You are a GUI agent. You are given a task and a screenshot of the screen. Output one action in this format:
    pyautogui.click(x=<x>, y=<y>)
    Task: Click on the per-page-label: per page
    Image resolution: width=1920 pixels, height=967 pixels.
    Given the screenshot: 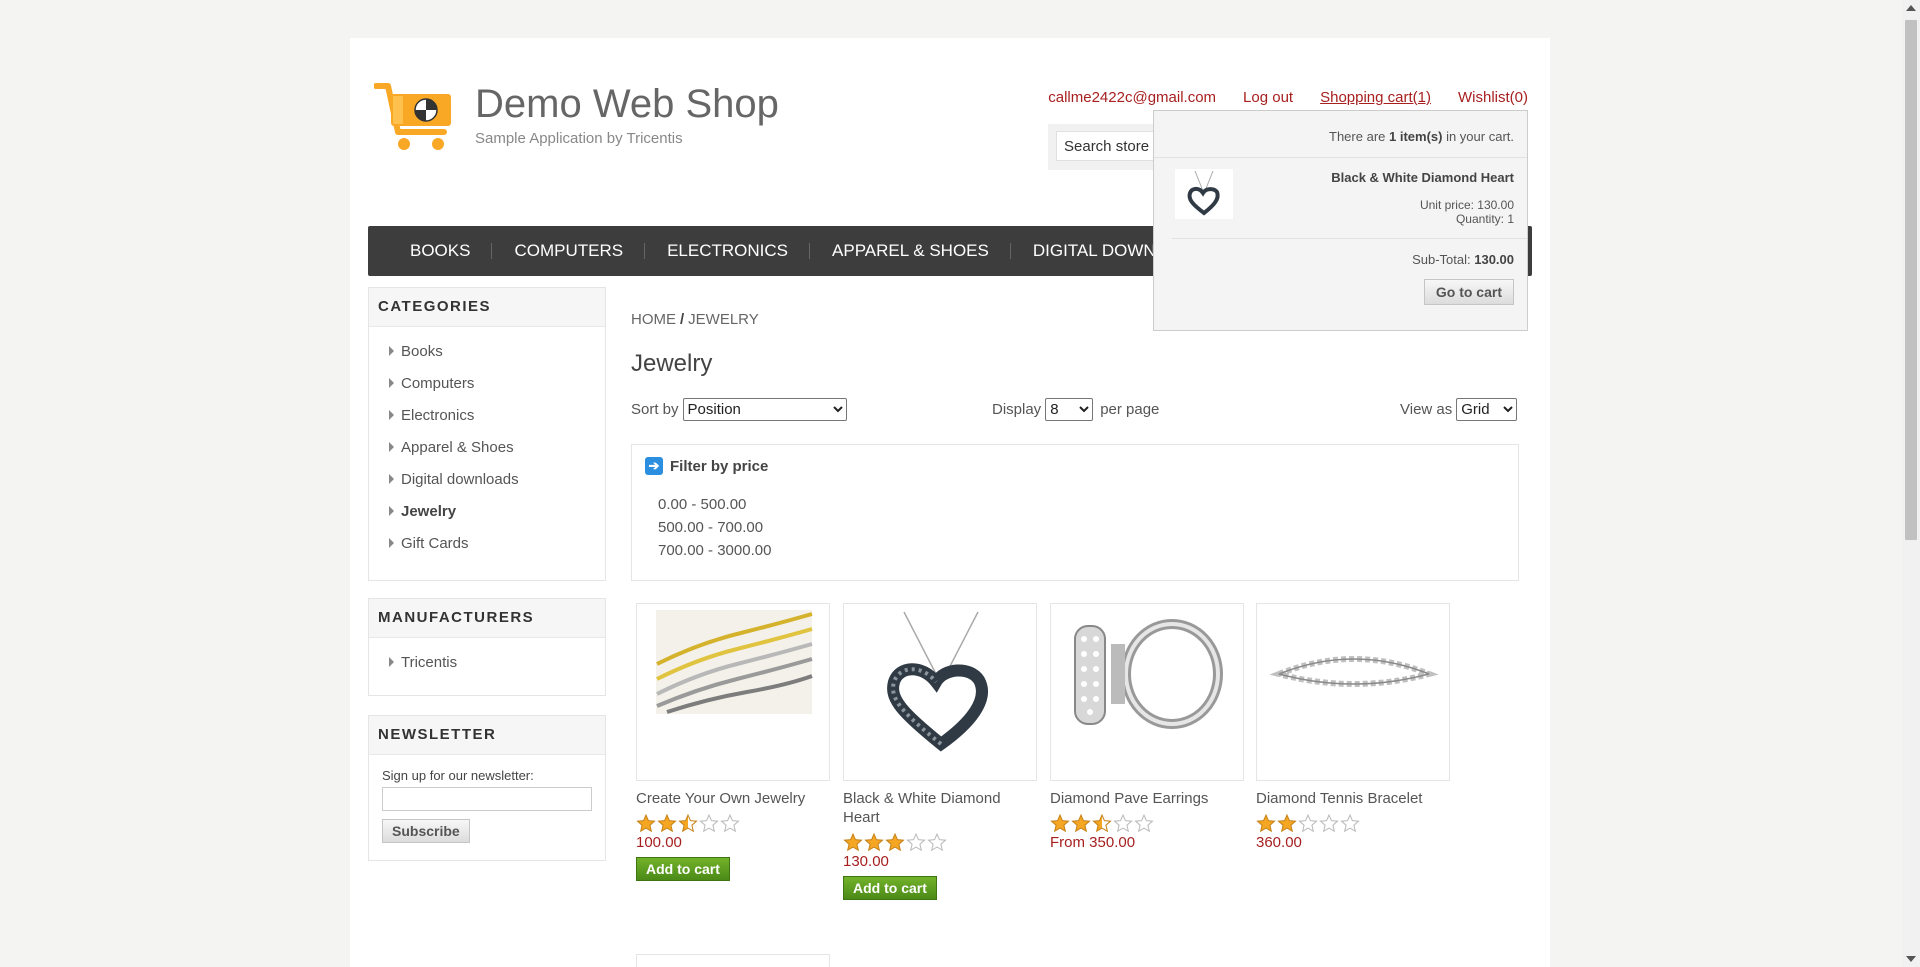 What is the action you would take?
    pyautogui.click(x=1130, y=409)
    